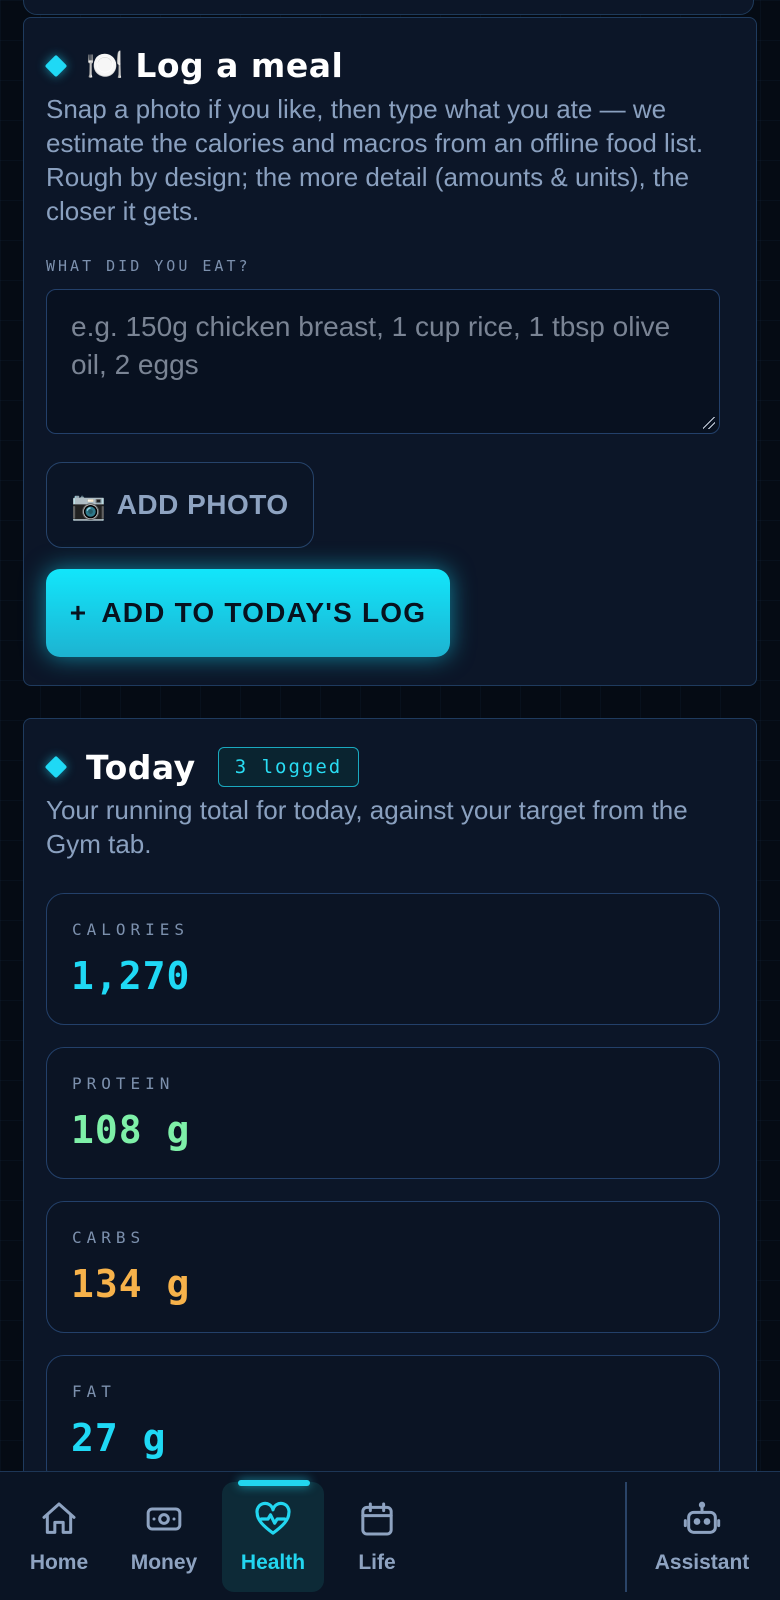 The height and width of the screenshot is (1600, 780). What do you see at coordinates (123, 1083) in the screenshot?
I see `stat-label: PROTEIN` at bounding box center [123, 1083].